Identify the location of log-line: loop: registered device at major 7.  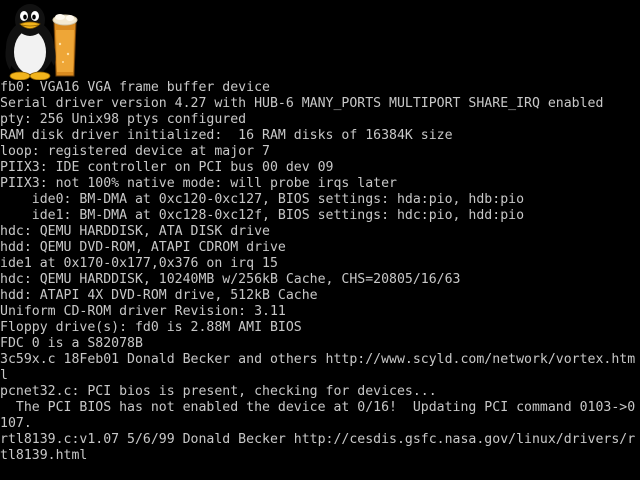
(135, 151).